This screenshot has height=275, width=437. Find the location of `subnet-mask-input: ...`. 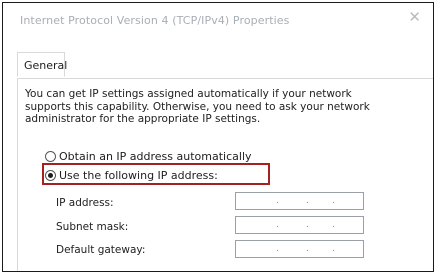

subnet-mask-input: ... is located at coordinates (299, 225).